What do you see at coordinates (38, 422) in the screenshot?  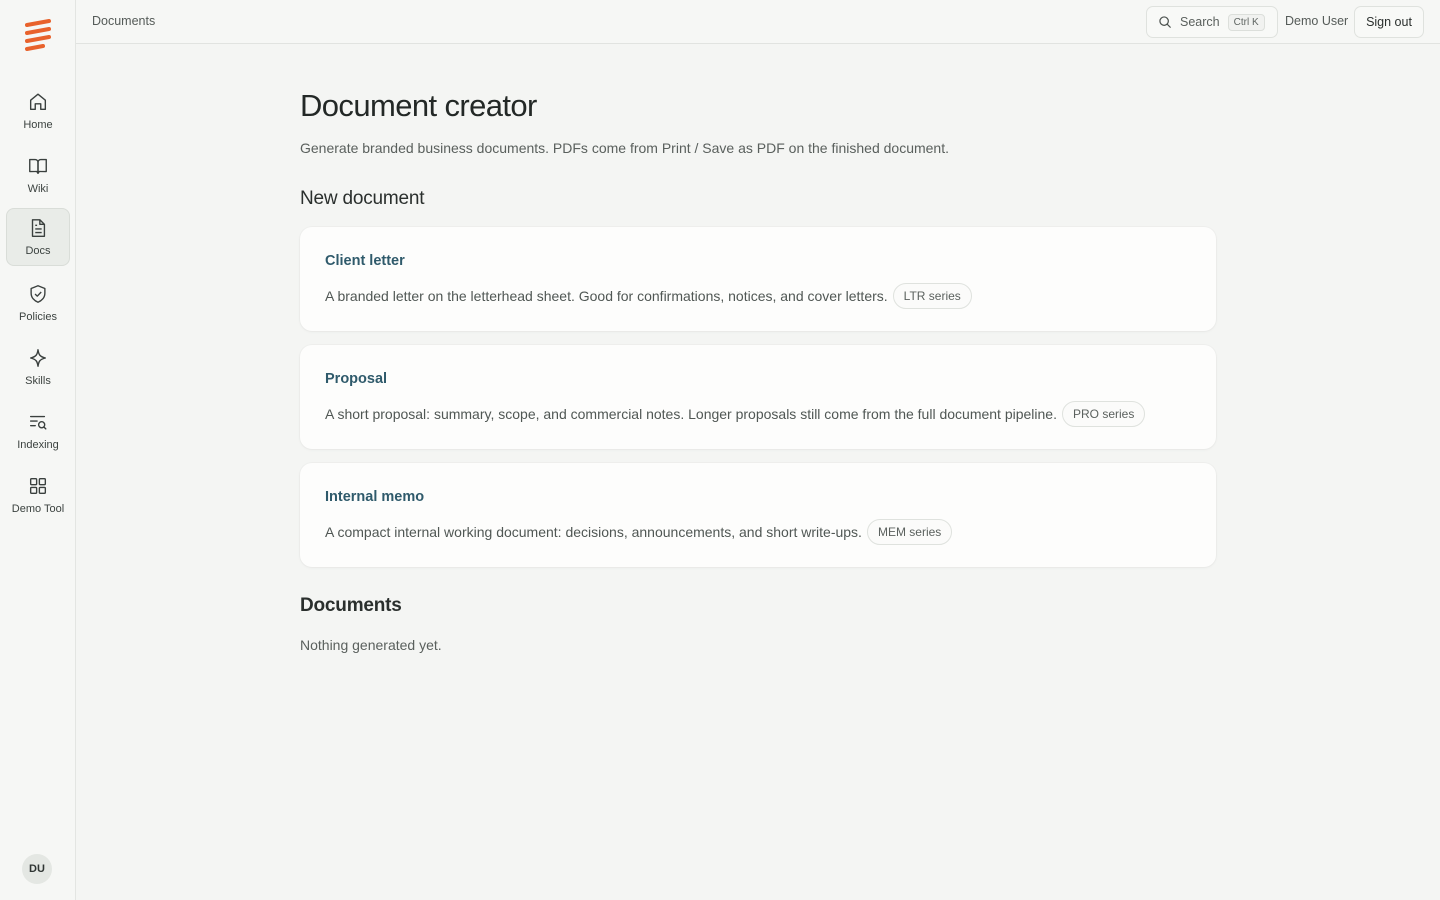 I see `list-search-icon` at bounding box center [38, 422].